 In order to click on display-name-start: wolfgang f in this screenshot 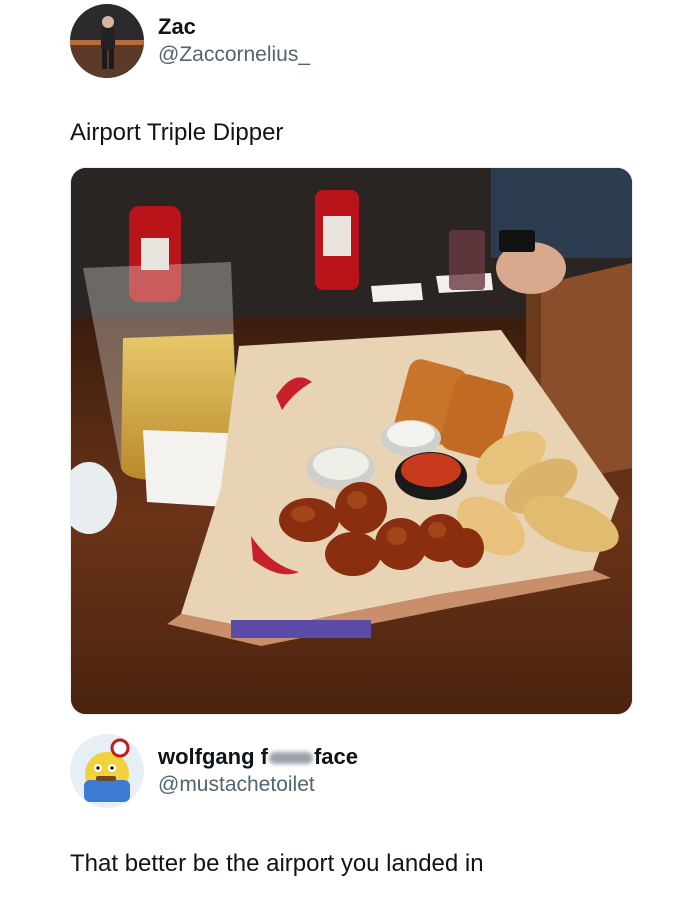, I will do `click(213, 756)`.